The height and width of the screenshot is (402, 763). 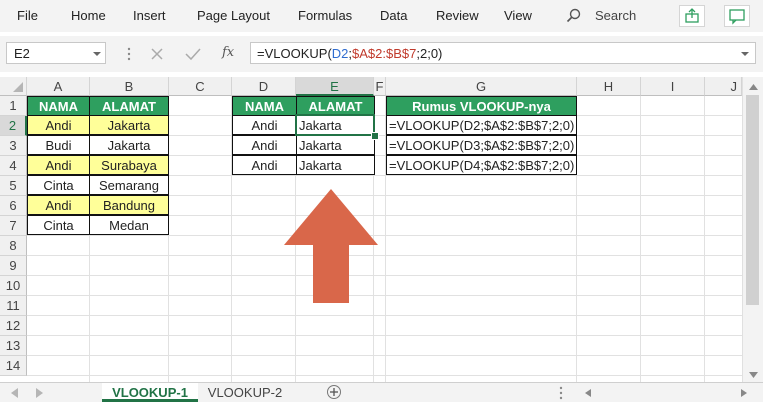 What do you see at coordinates (753, 375) in the screenshot?
I see `scroll-down-icon` at bounding box center [753, 375].